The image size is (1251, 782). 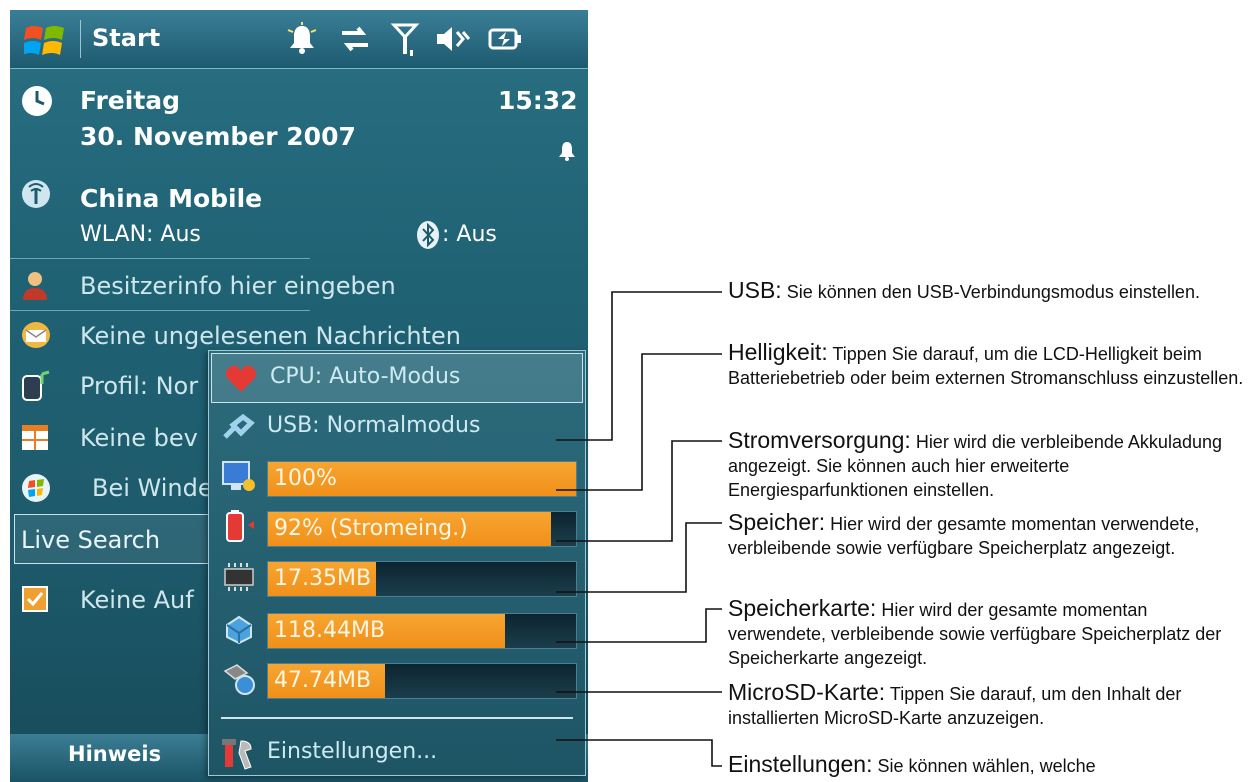 What do you see at coordinates (35, 288) in the screenshot?
I see `person-icon` at bounding box center [35, 288].